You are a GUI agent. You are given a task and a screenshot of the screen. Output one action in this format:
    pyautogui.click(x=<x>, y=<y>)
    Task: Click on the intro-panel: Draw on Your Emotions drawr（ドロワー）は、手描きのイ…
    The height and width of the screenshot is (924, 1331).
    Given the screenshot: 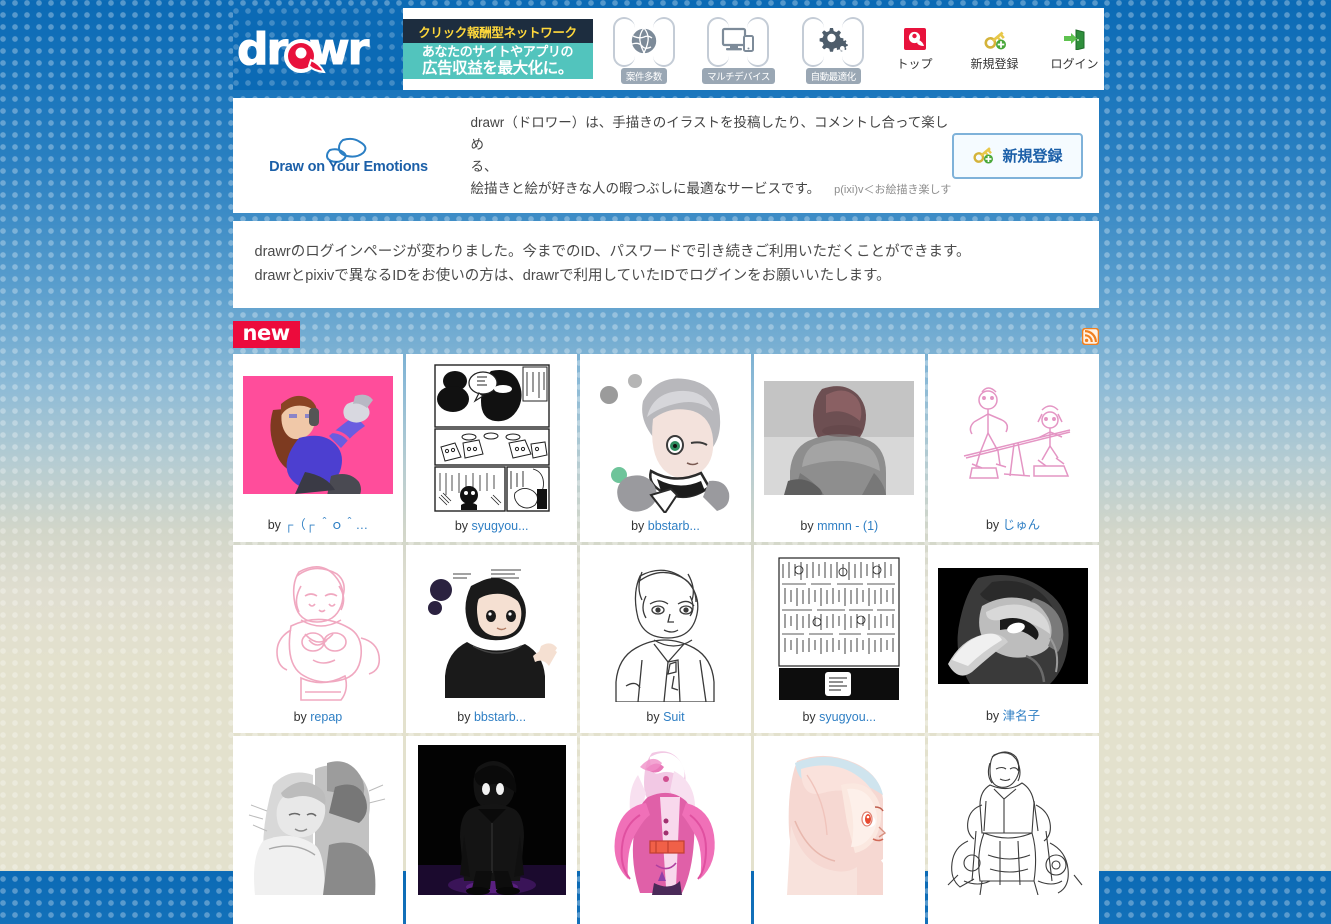 What is the action you would take?
    pyautogui.click(x=665, y=156)
    